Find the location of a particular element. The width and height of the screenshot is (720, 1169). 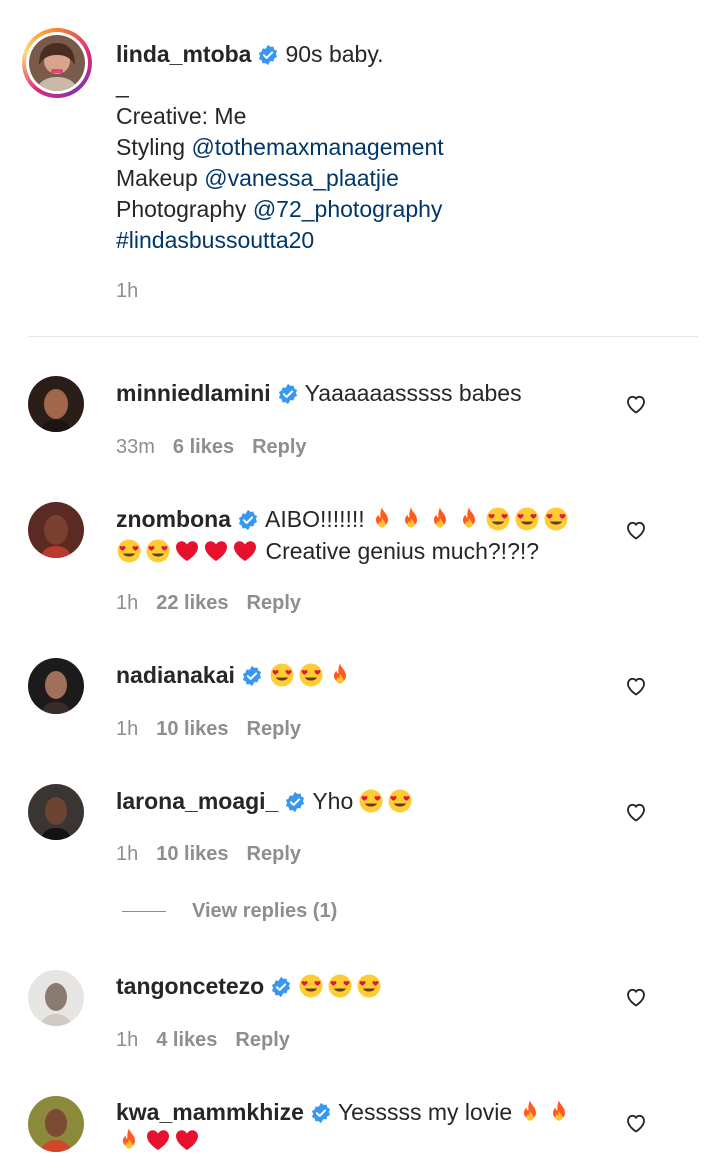

profile-photo-linda is located at coordinates (57, 63).